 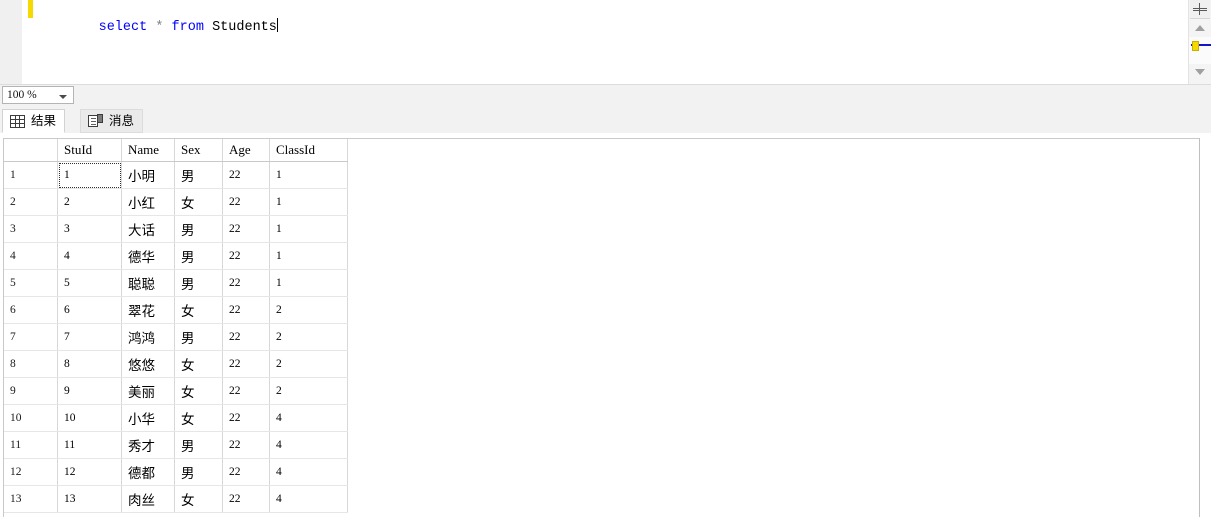 What do you see at coordinates (89, 499) in the screenshot?
I see `cell-stuid: 13` at bounding box center [89, 499].